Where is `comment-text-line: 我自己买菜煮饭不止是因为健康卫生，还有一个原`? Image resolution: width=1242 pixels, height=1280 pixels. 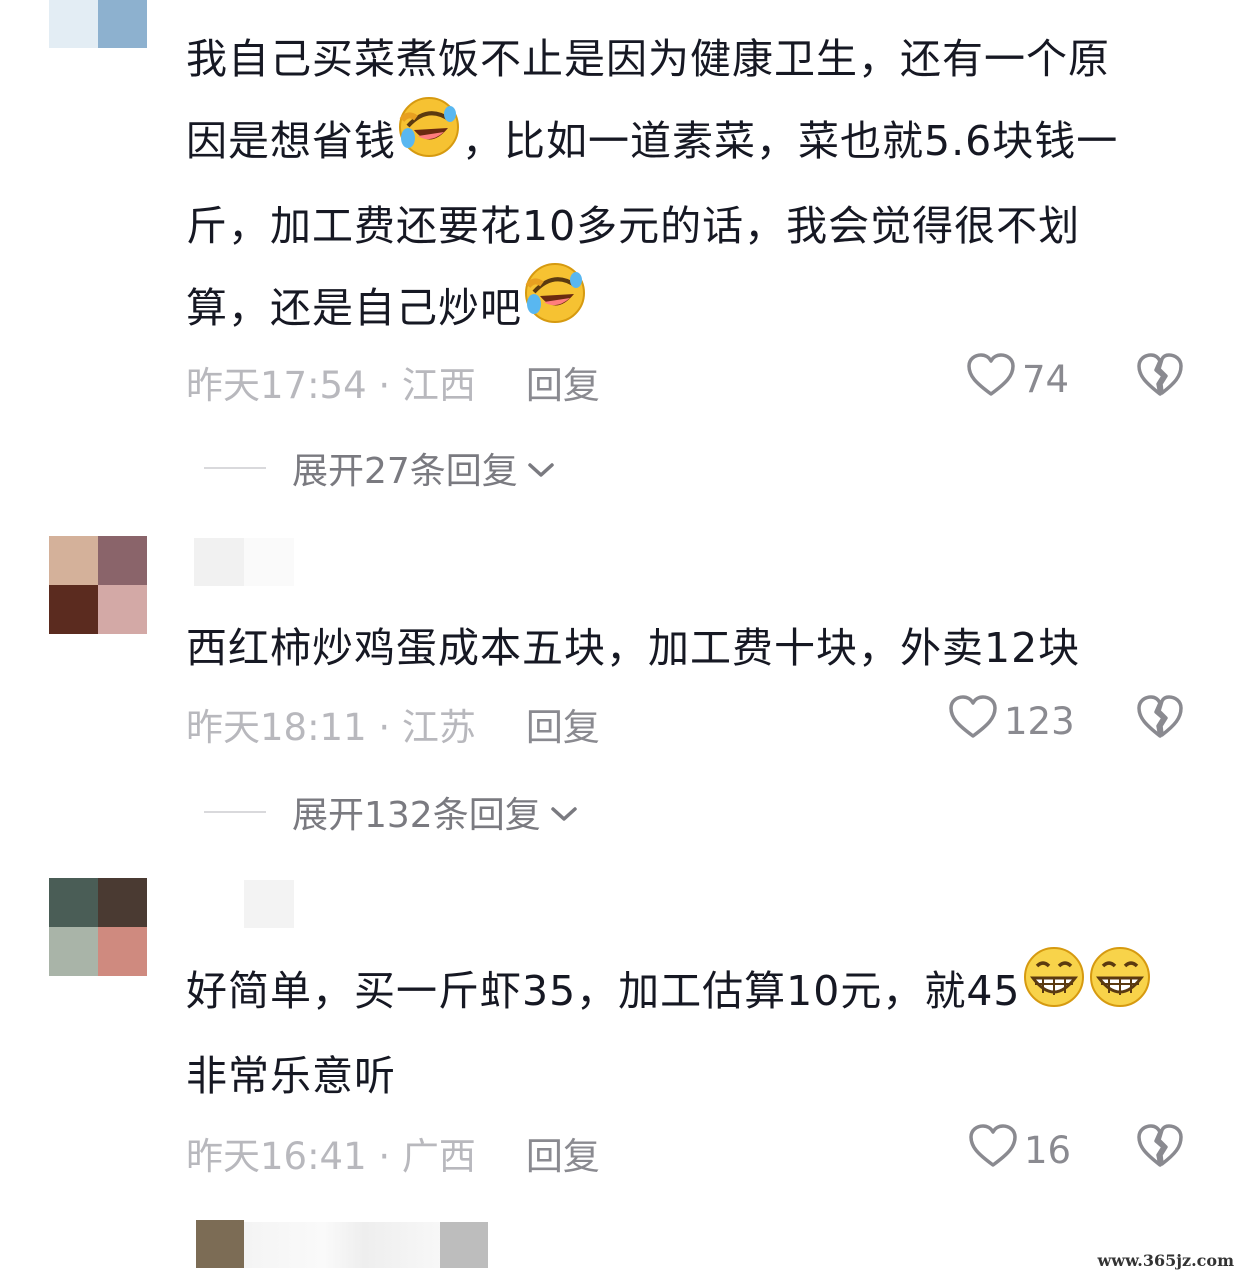
comment-text-line: 我自己买菜煮饭不止是因为健康卫生，还有一个原 is located at coordinates (648, 59).